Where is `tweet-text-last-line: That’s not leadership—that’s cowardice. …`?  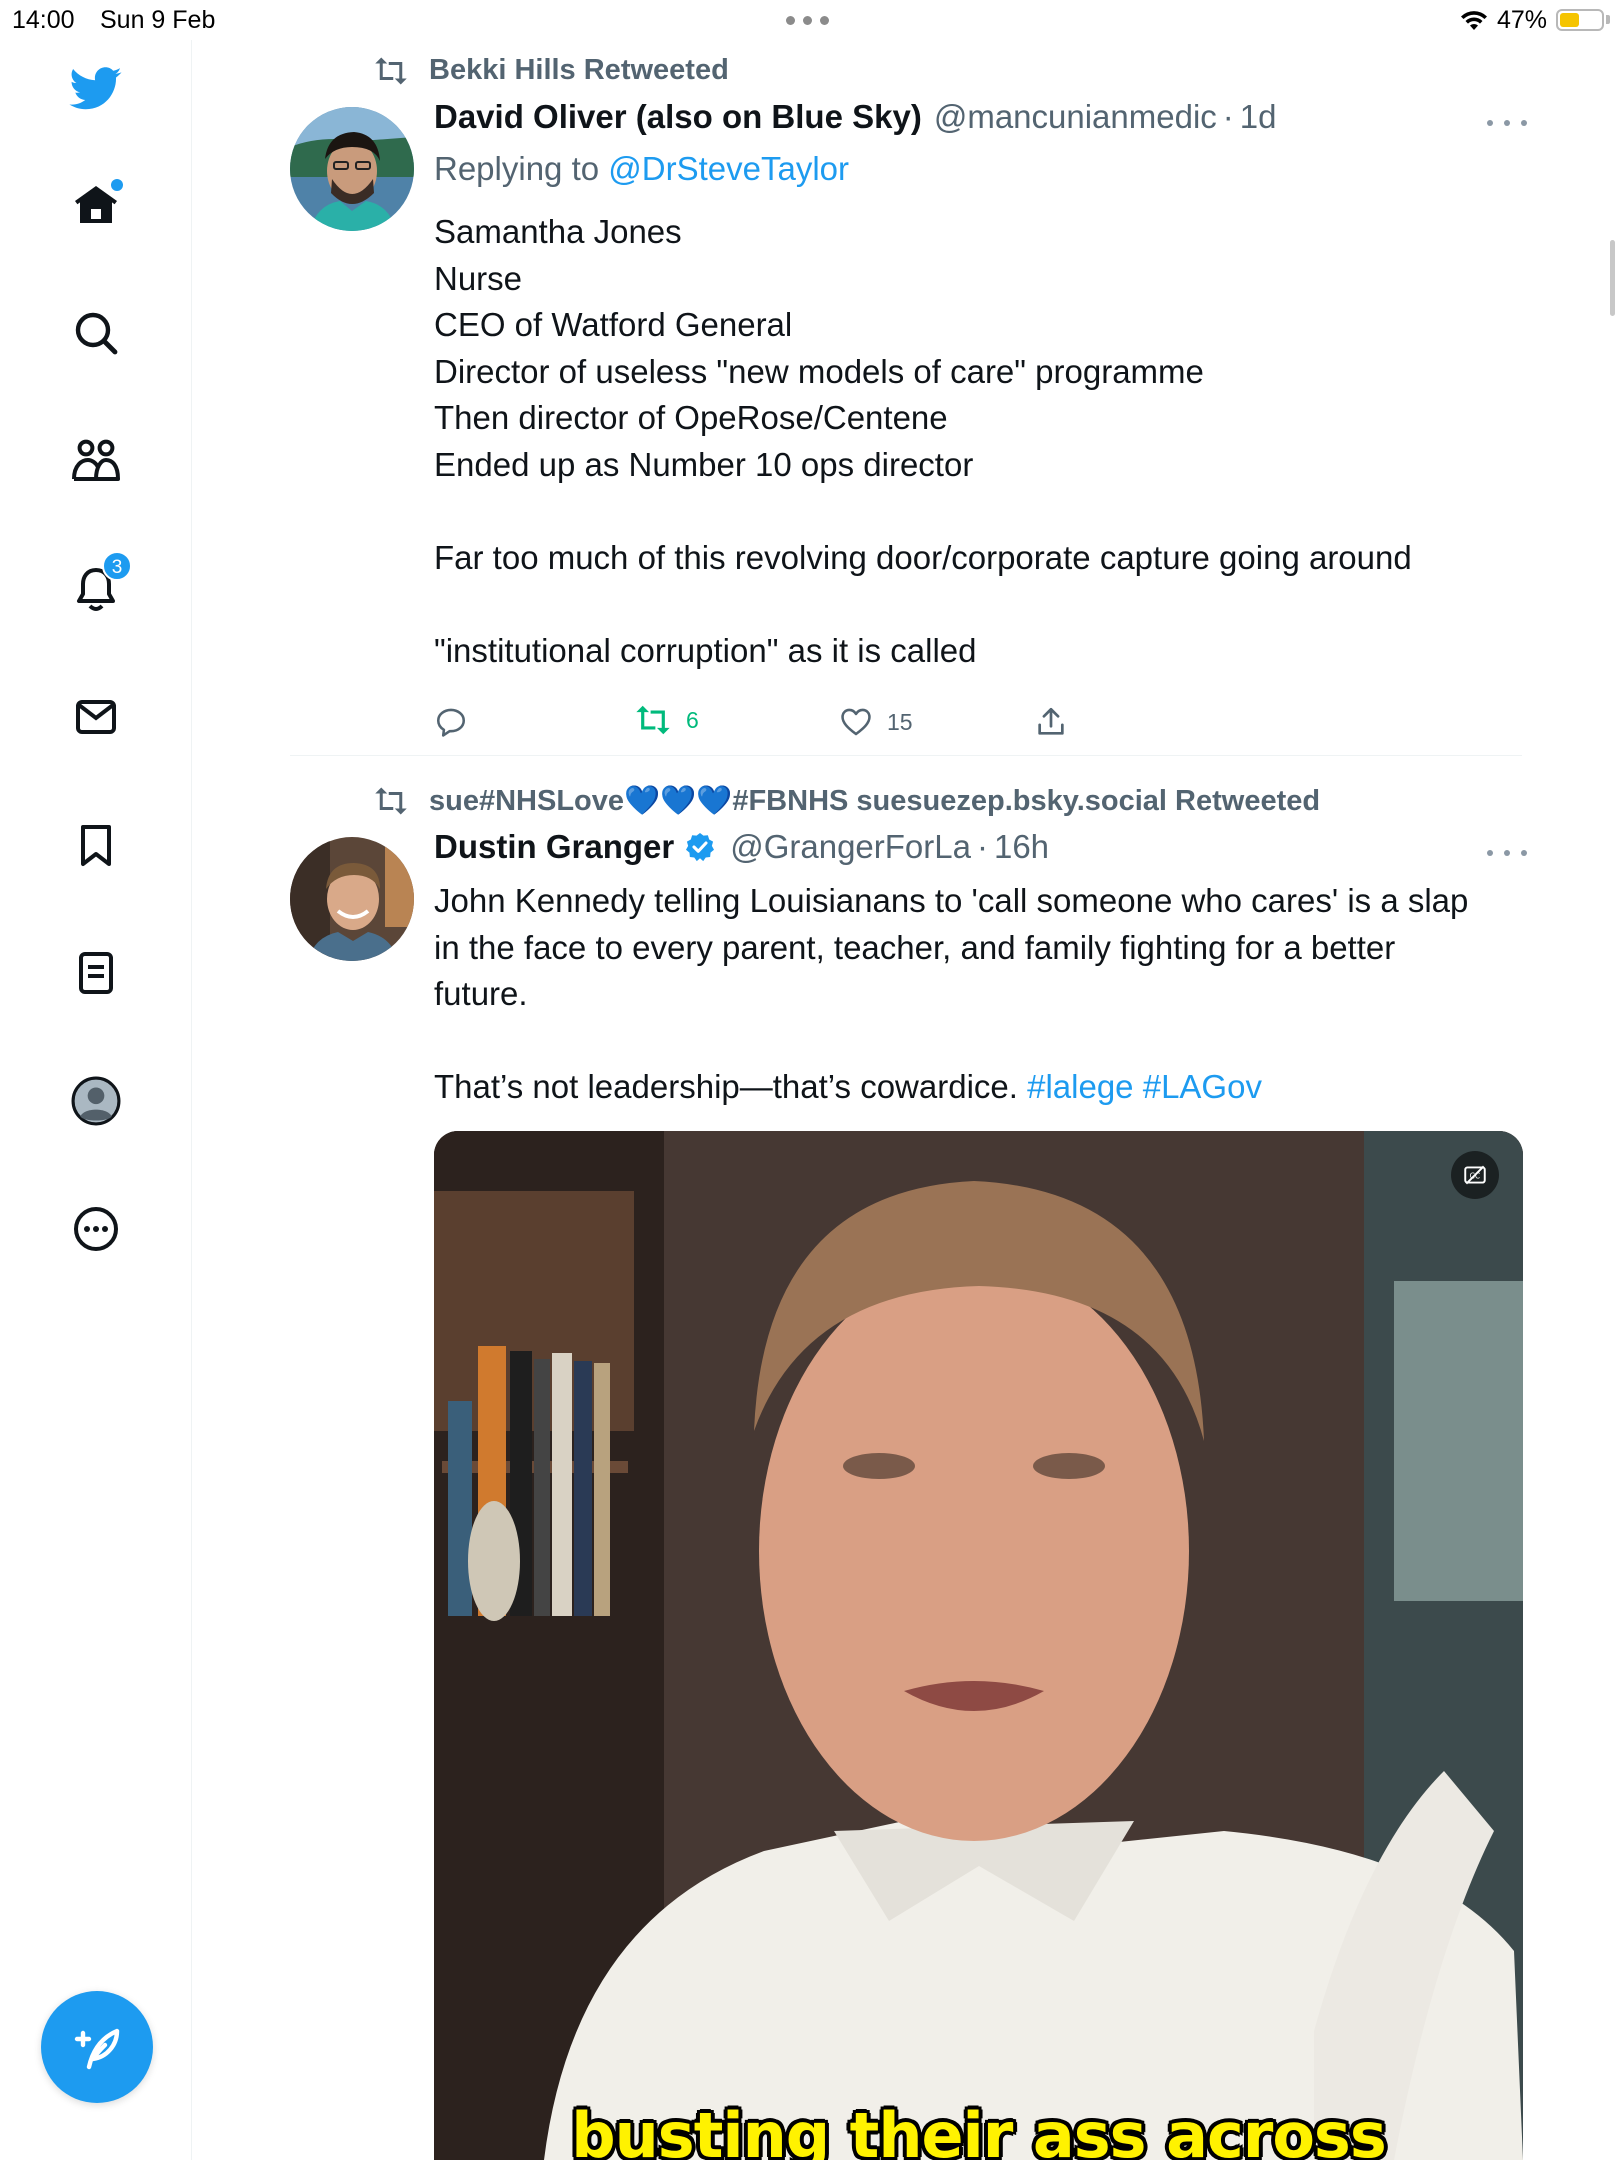
tweet-text-last-line: That’s not leadership—that’s cowardice. … is located at coordinates (979, 1087).